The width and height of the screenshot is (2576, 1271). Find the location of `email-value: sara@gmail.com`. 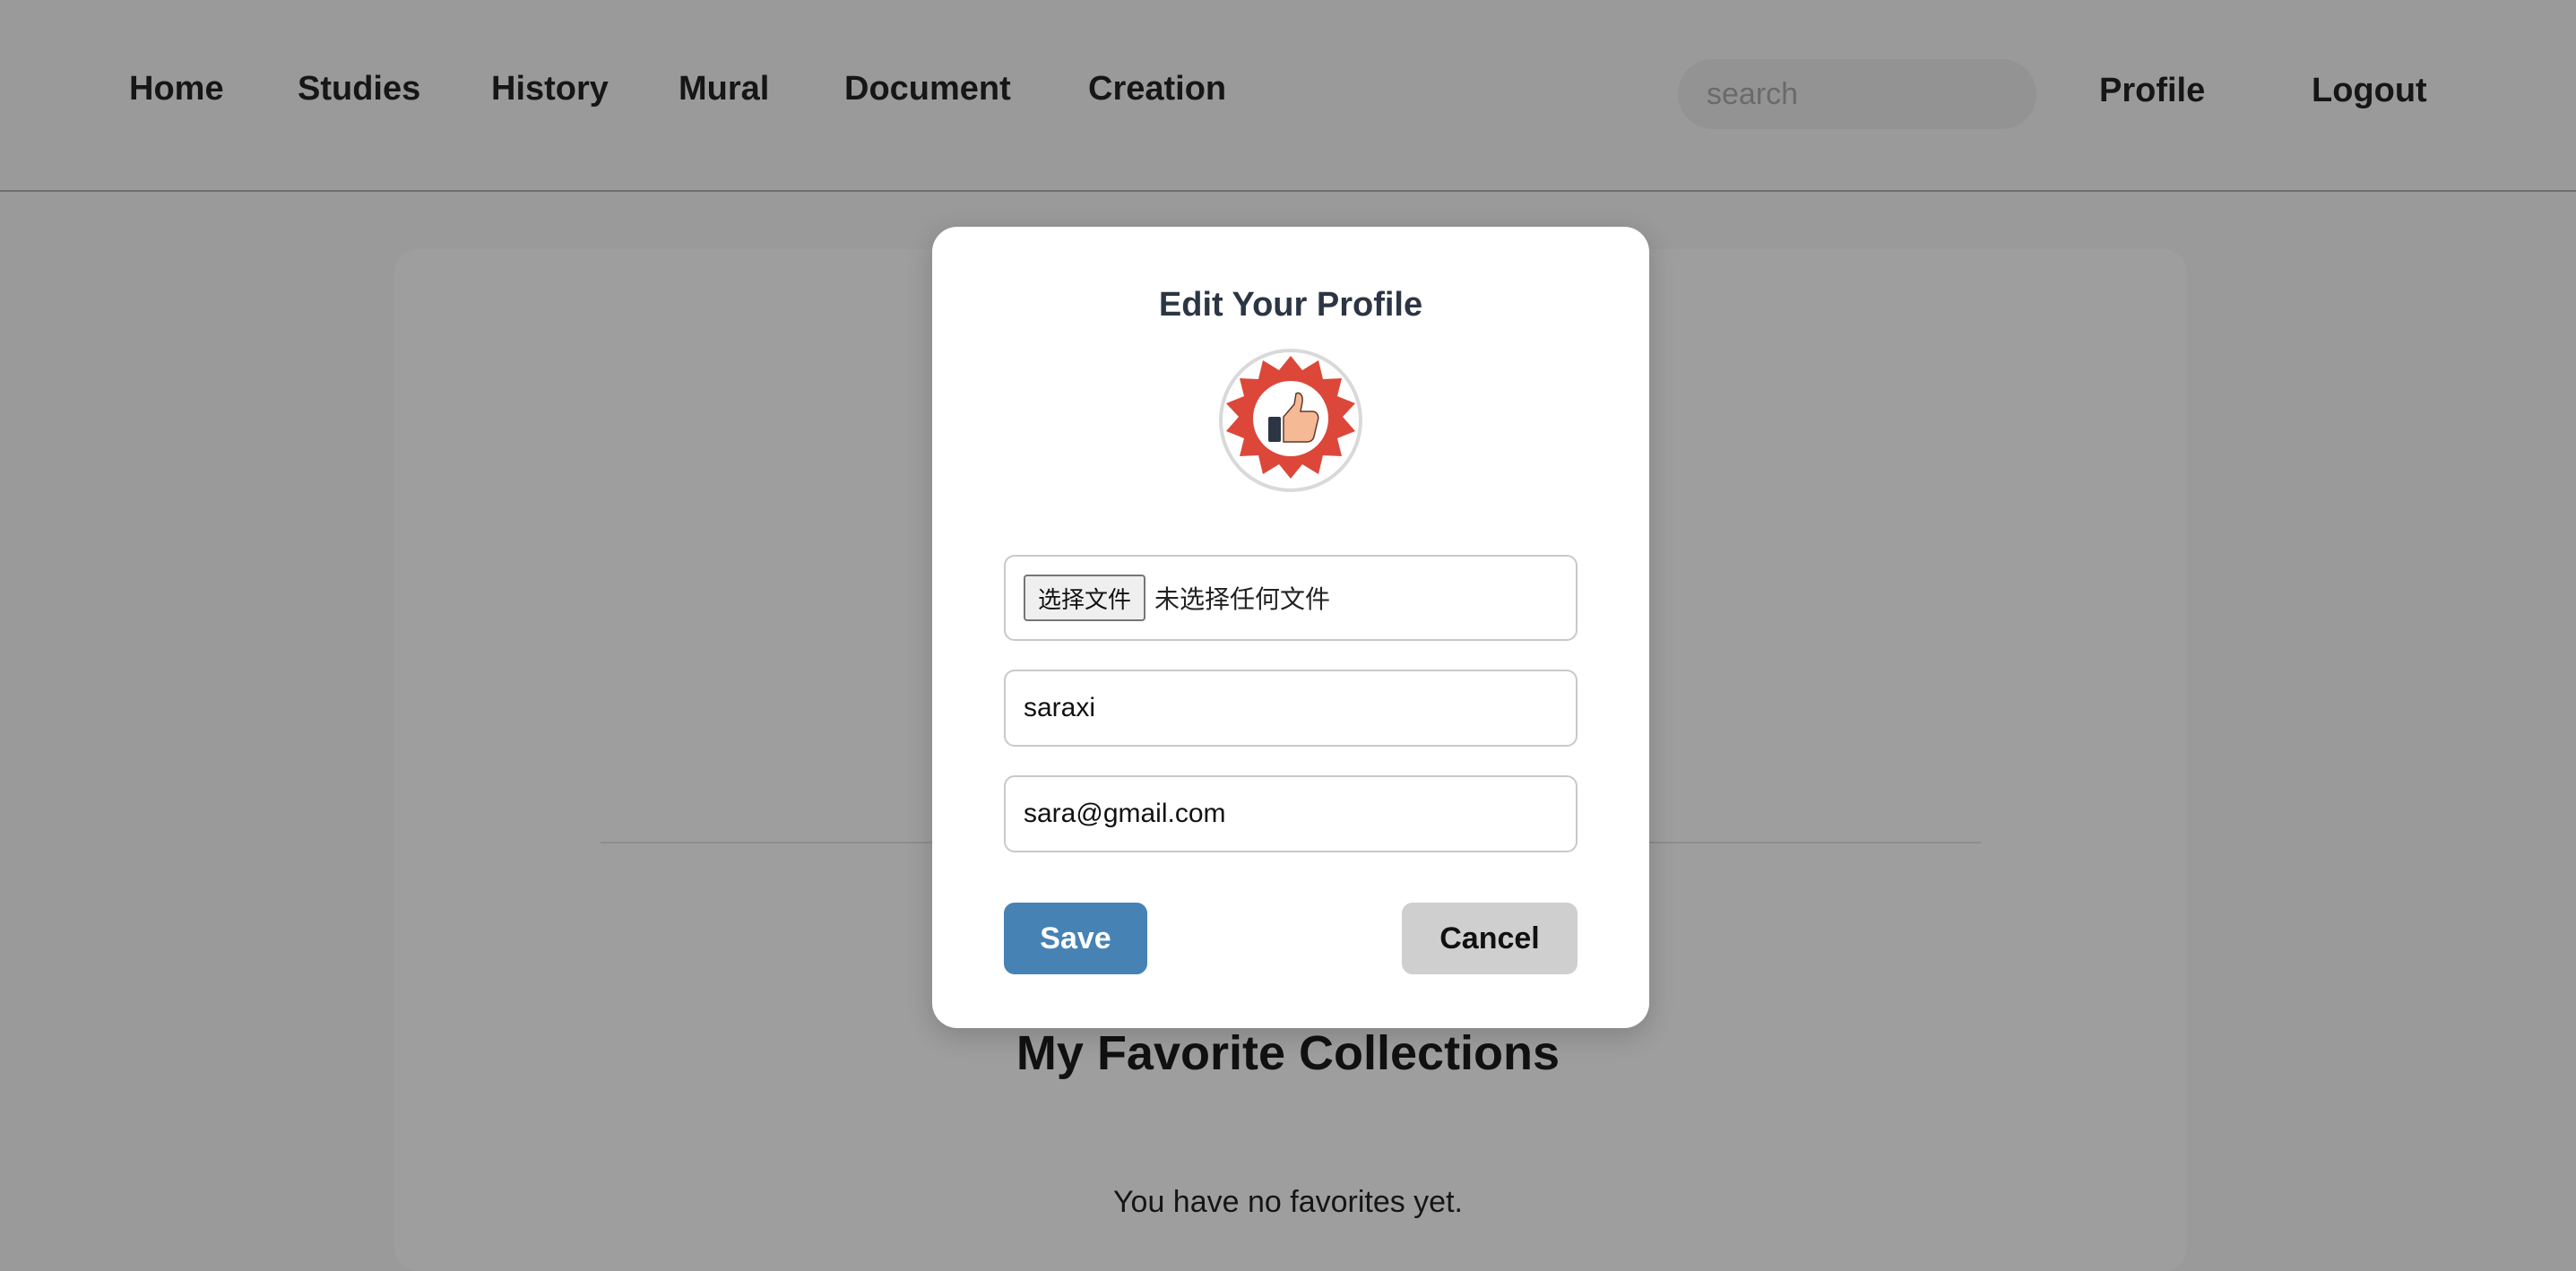

email-value: sara@gmail.com is located at coordinates (1125, 814).